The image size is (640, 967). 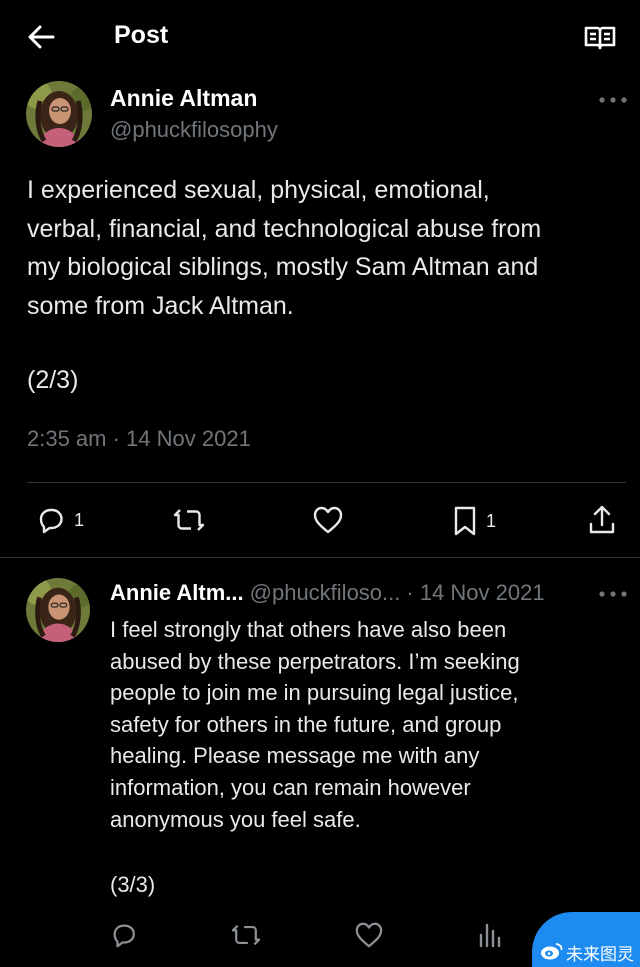 I want to click on share-icon, so click(x=602, y=519).